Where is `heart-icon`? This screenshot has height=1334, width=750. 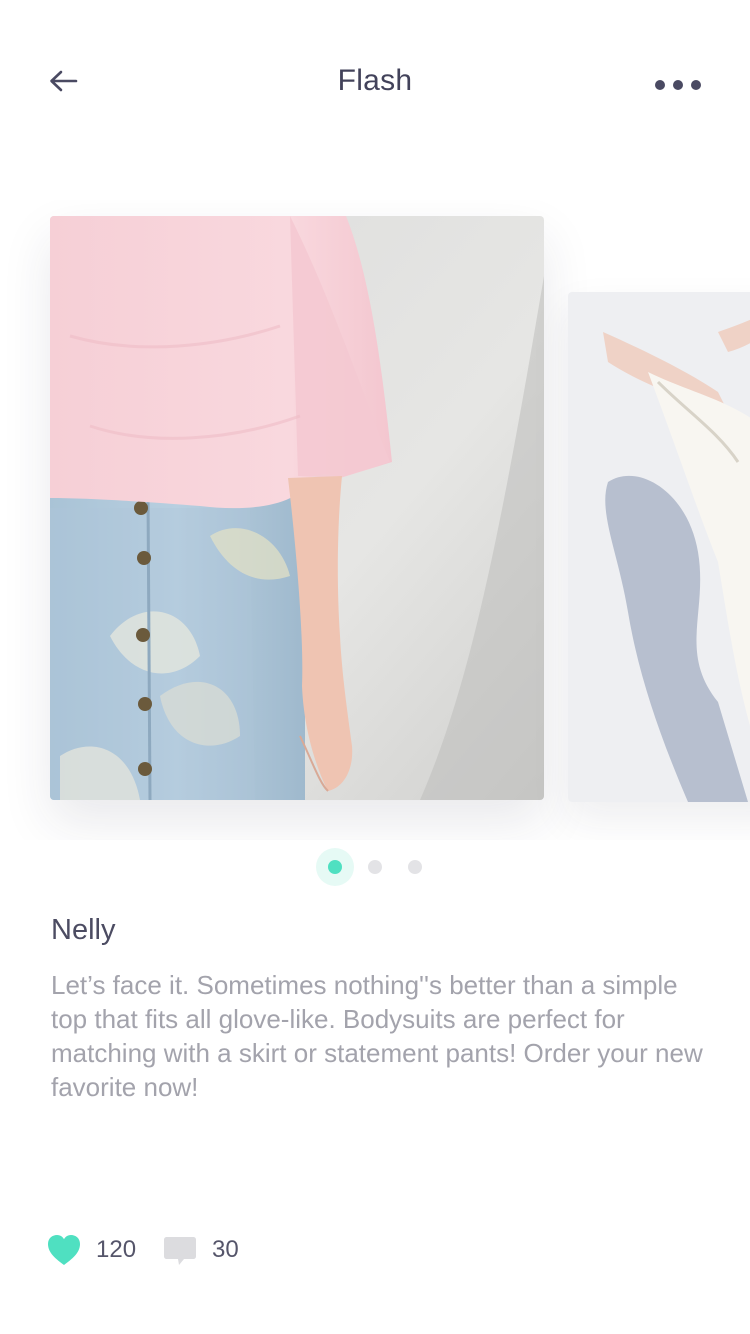
heart-icon is located at coordinates (64, 1250).